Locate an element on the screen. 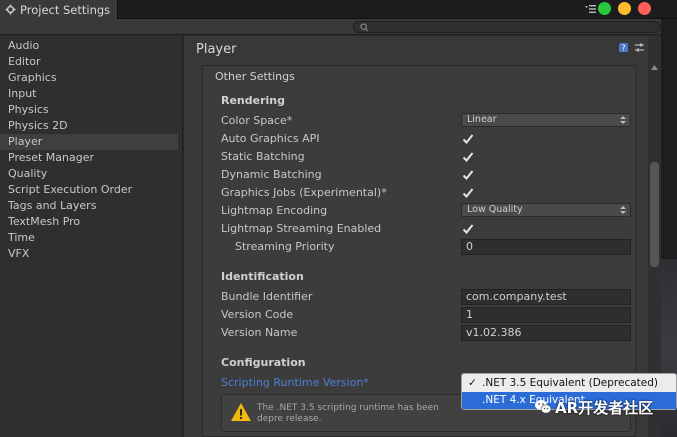  tab-project-settings: Project Settings is located at coordinates (59, 9).